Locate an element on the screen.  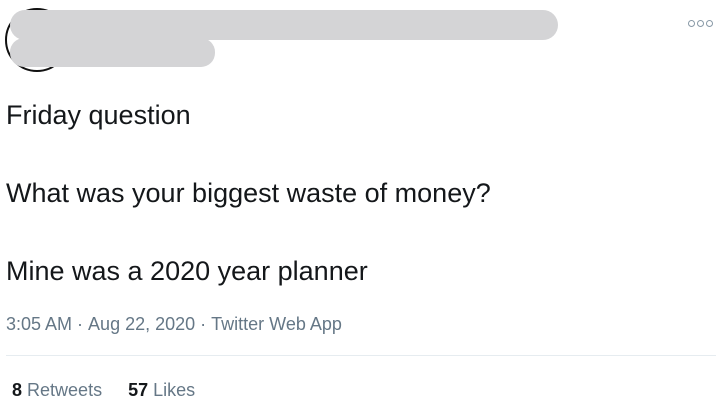
more-options-icon is located at coordinates (701, 23).